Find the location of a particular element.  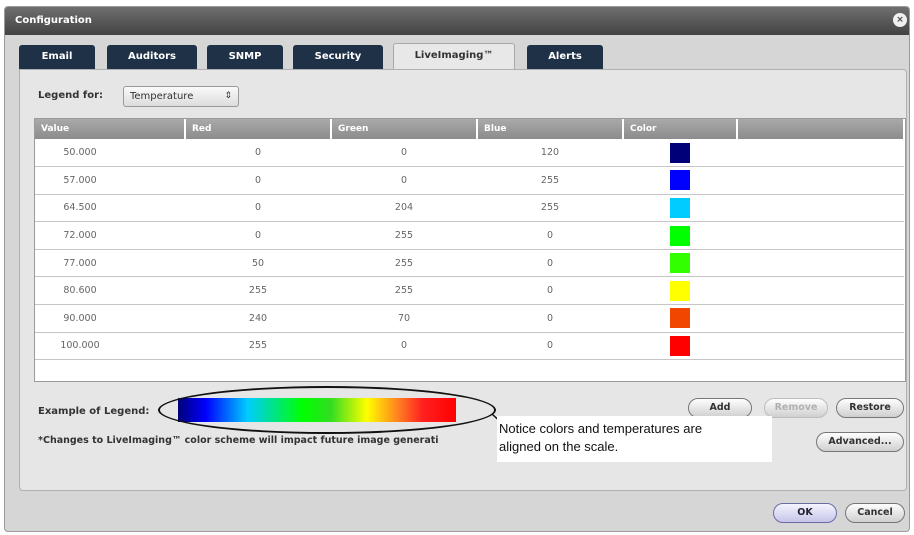

table-row: 57.000 0 0 255 is located at coordinates (469, 180).